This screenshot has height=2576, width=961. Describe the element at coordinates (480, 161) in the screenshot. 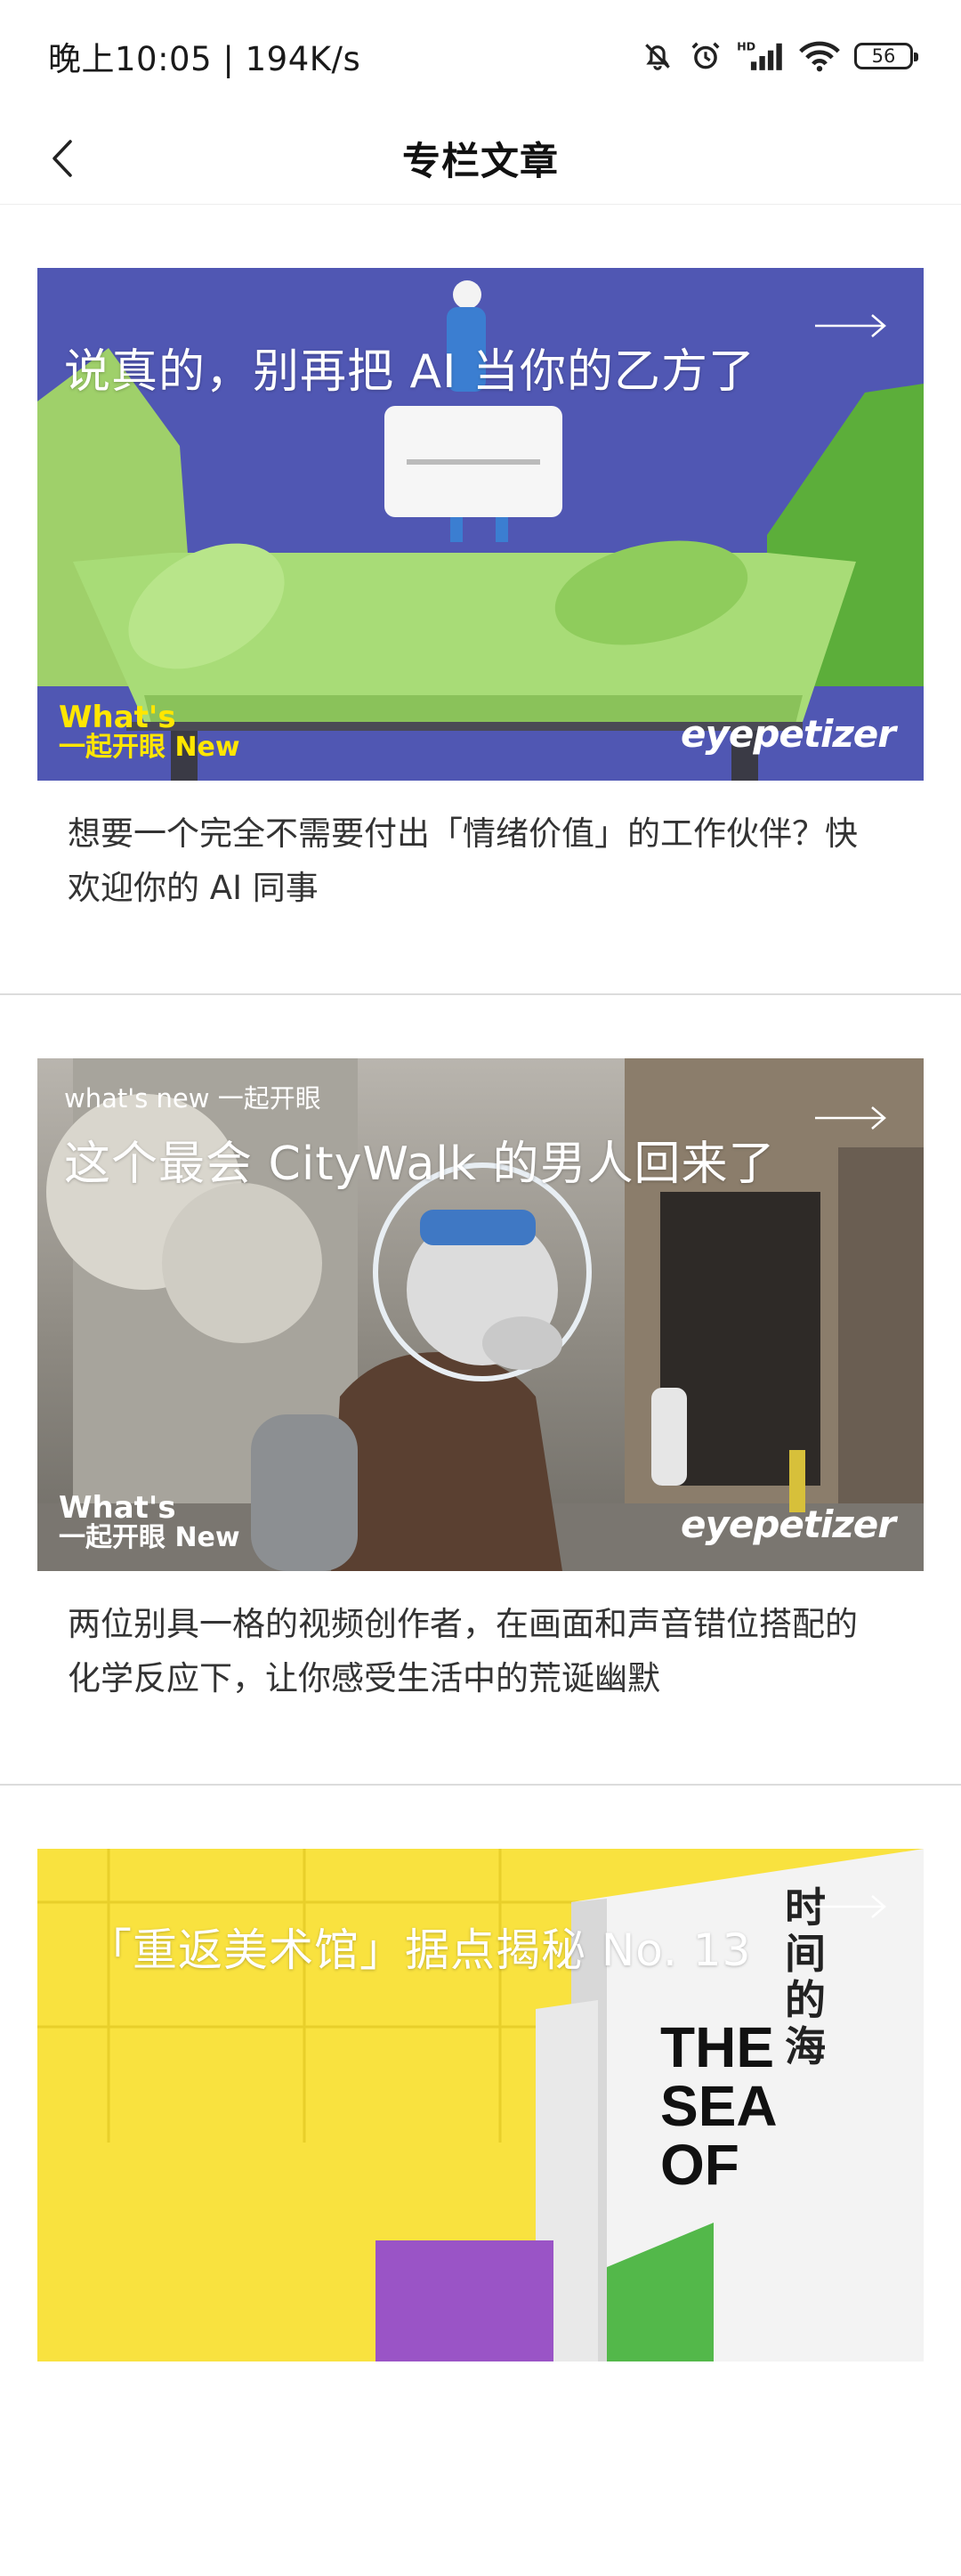

I see `page-title: 专栏文章` at that location.